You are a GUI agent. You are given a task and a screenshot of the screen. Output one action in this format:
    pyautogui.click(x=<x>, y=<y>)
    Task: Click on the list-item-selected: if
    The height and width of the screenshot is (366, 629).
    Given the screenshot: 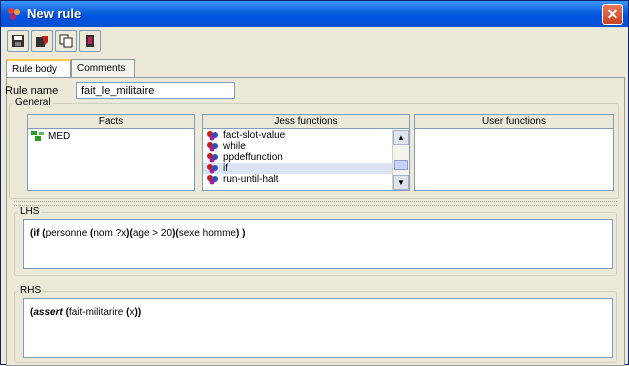 What is the action you would take?
    pyautogui.click(x=306, y=168)
    